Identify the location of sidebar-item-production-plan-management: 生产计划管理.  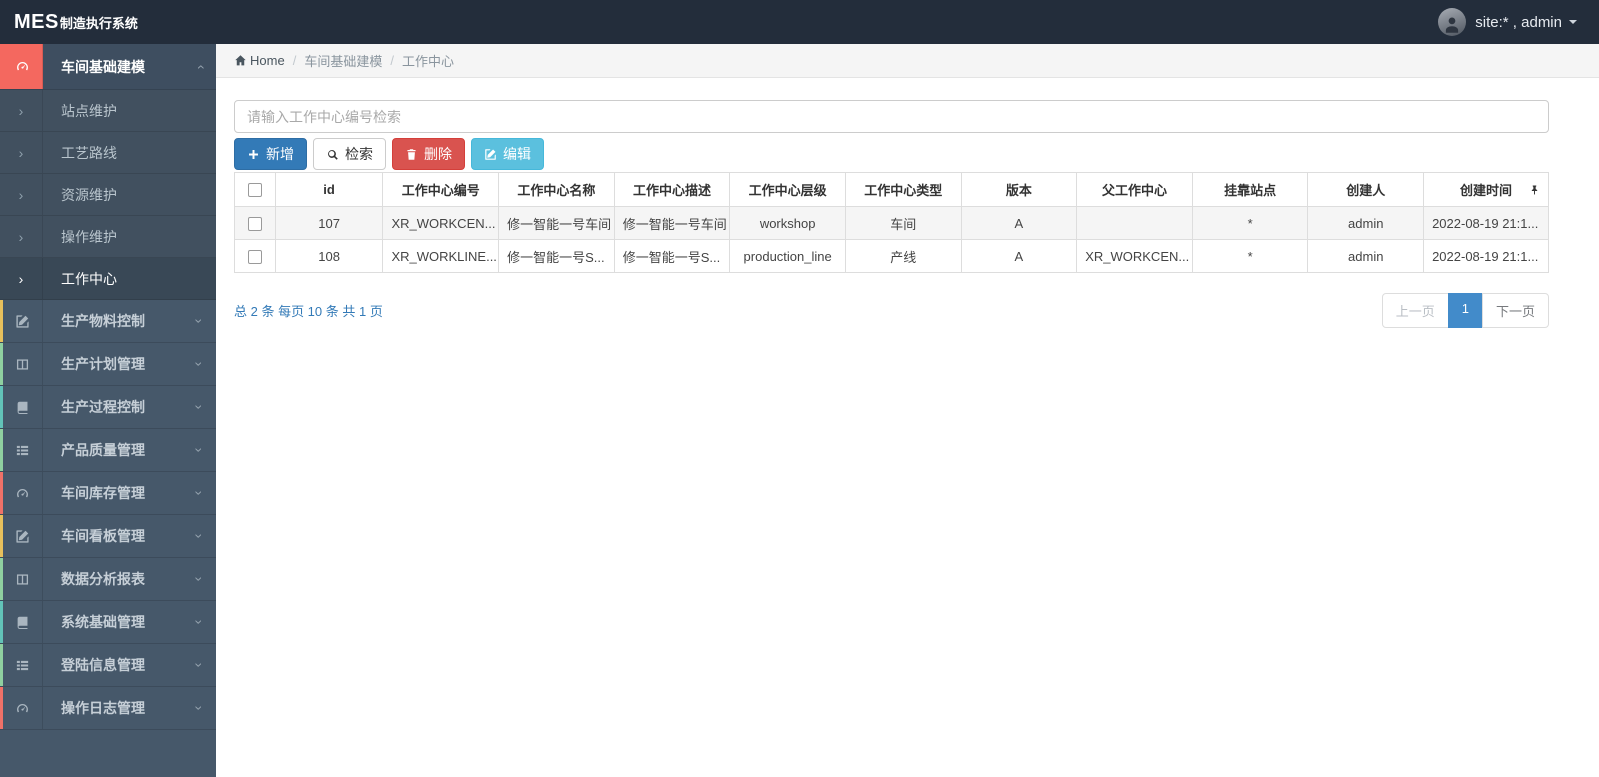
(108, 364).